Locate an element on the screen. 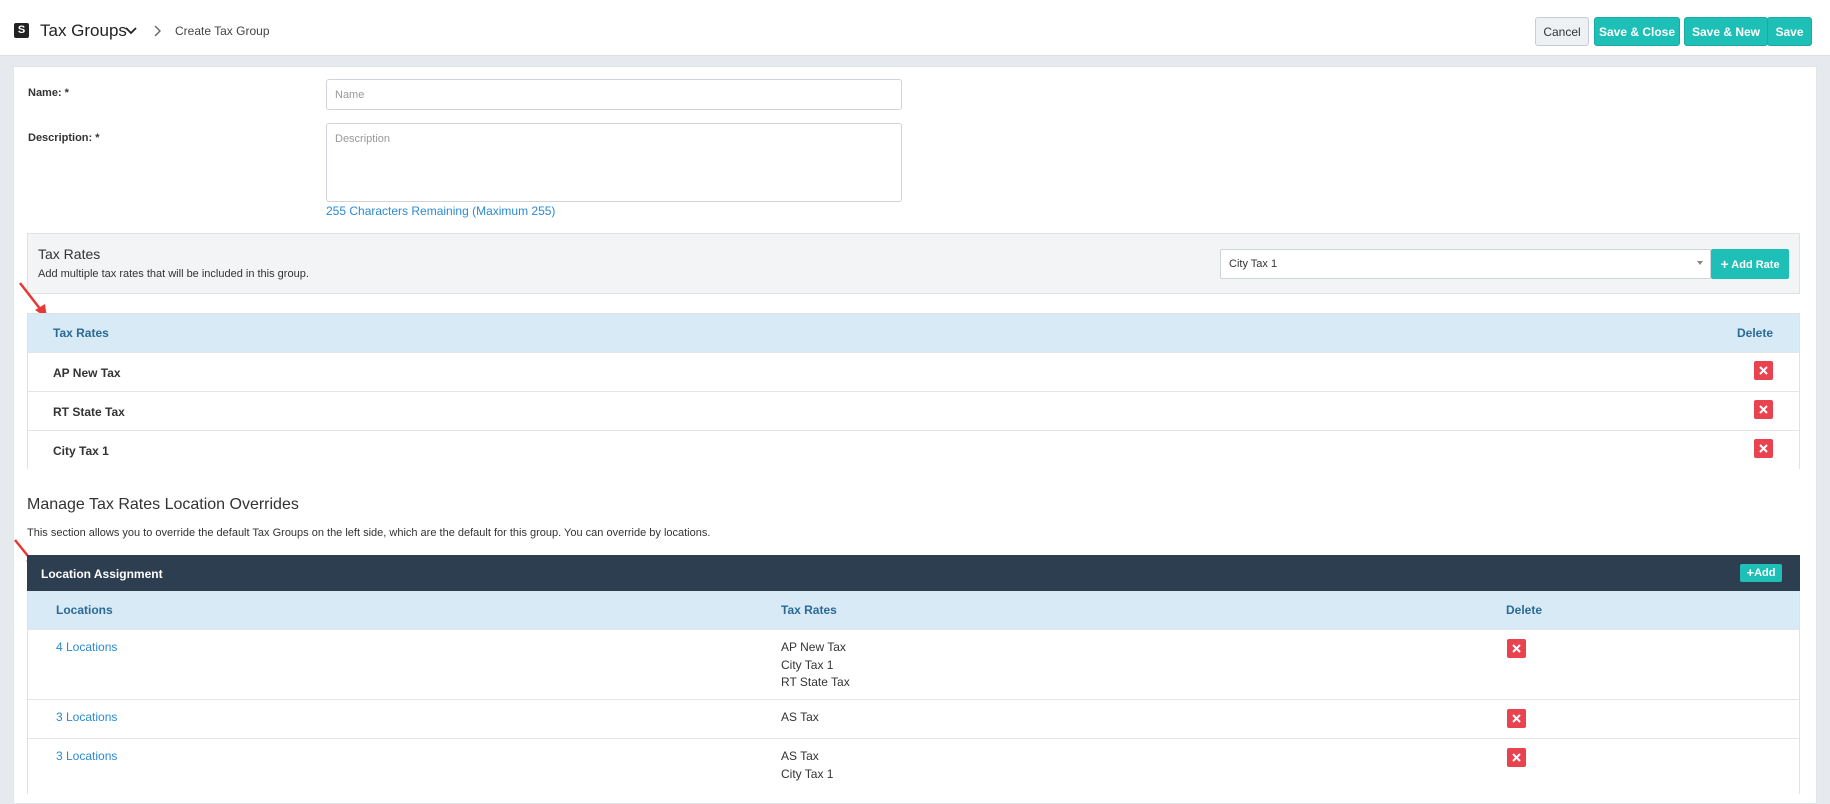 Image resolution: width=1830 pixels, height=804 pixels. name-placeholder: Name is located at coordinates (350, 95).